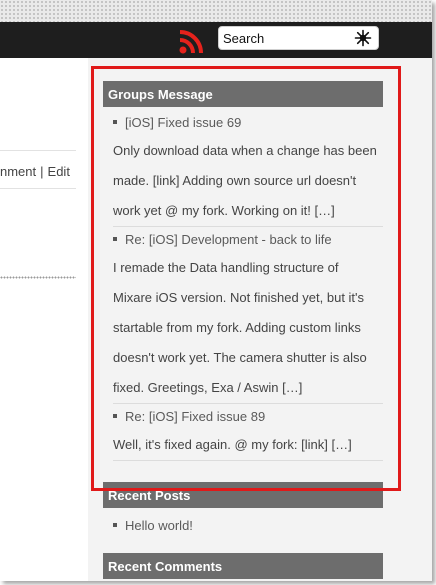  What do you see at coordinates (159, 525) in the screenshot?
I see `recent-post-link: Hello world!` at bounding box center [159, 525].